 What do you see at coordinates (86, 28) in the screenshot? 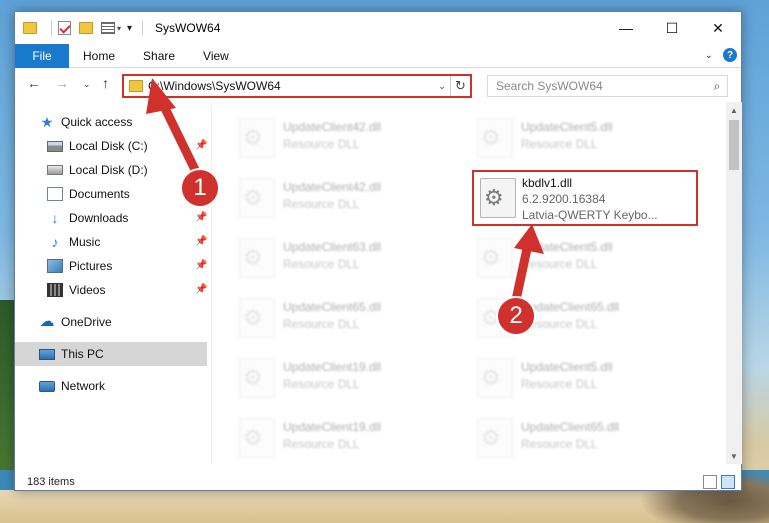
I see `new-folder-icon` at bounding box center [86, 28].